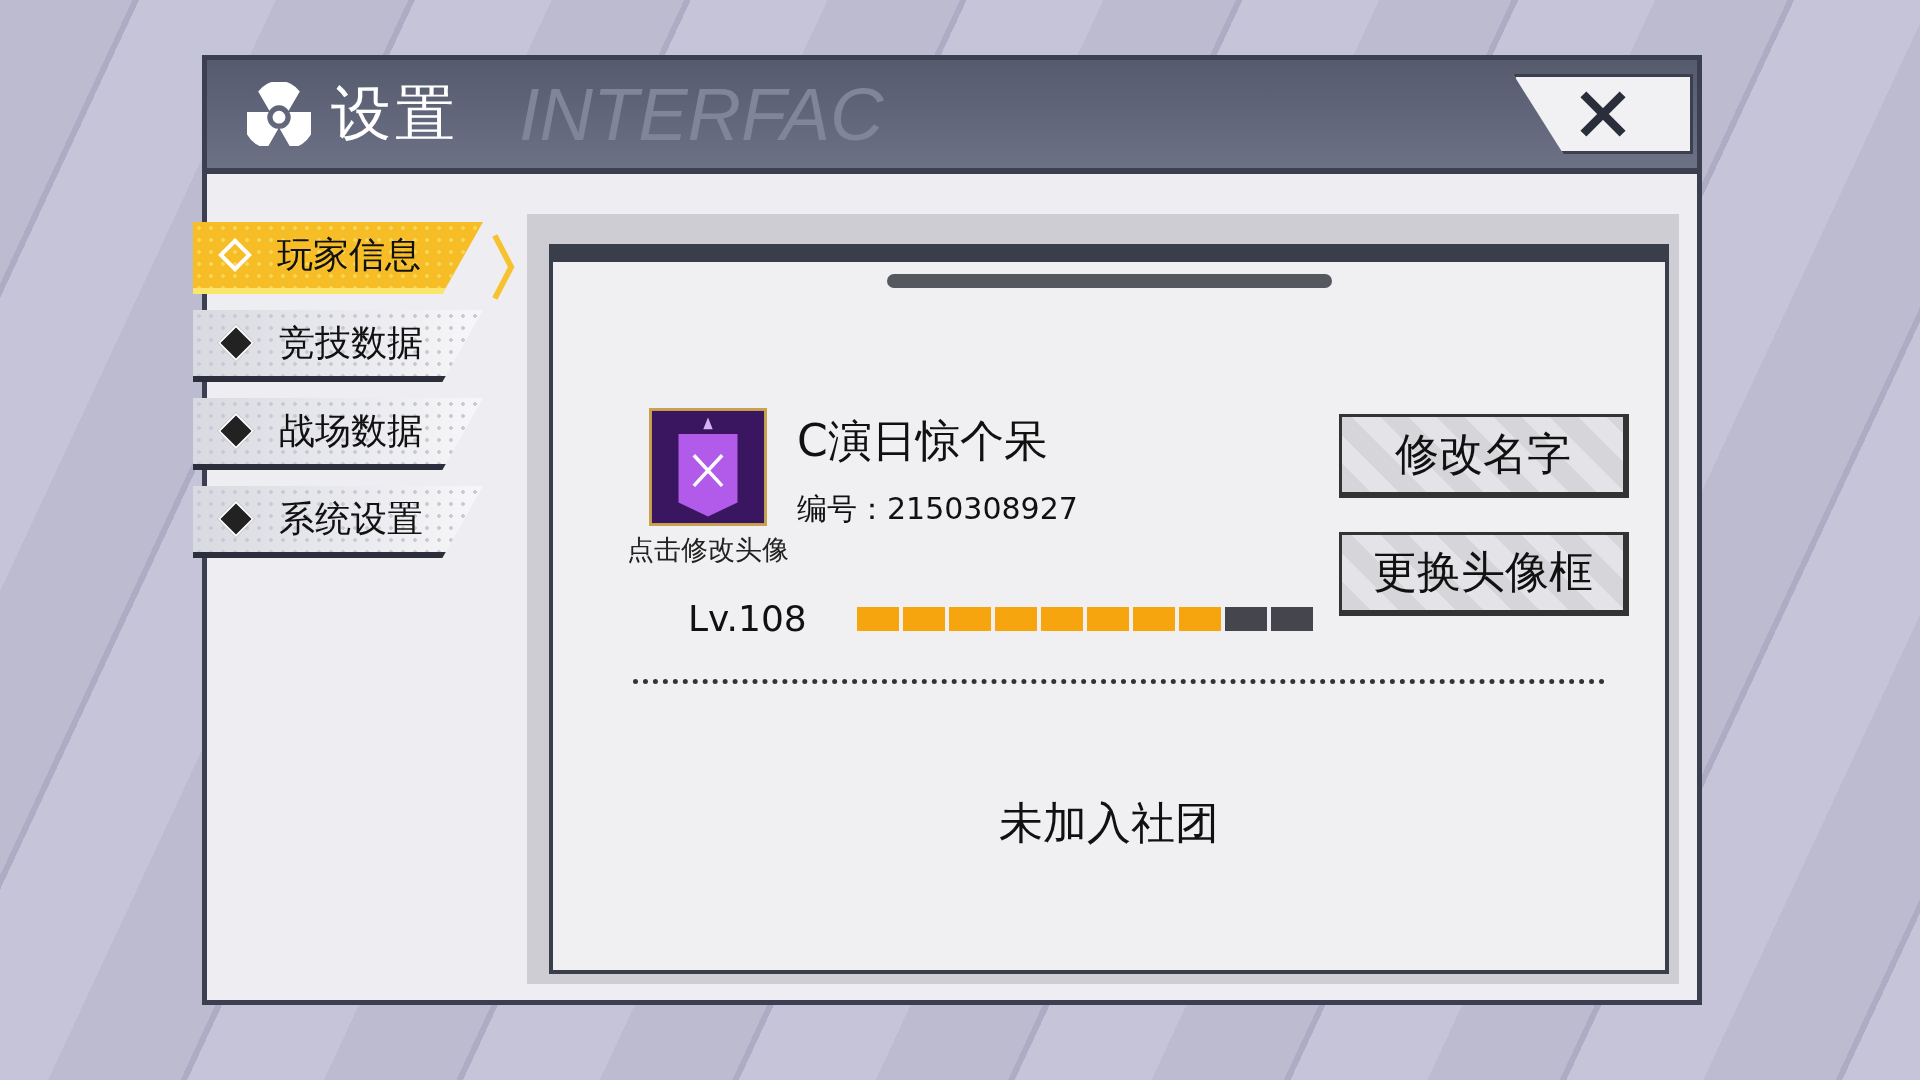 This screenshot has height=1080, width=1920. What do you see at coordinates (937, 509) in the screenshot?
I see `player-id: 编号：2150308927` at bounding box center [937, 509].